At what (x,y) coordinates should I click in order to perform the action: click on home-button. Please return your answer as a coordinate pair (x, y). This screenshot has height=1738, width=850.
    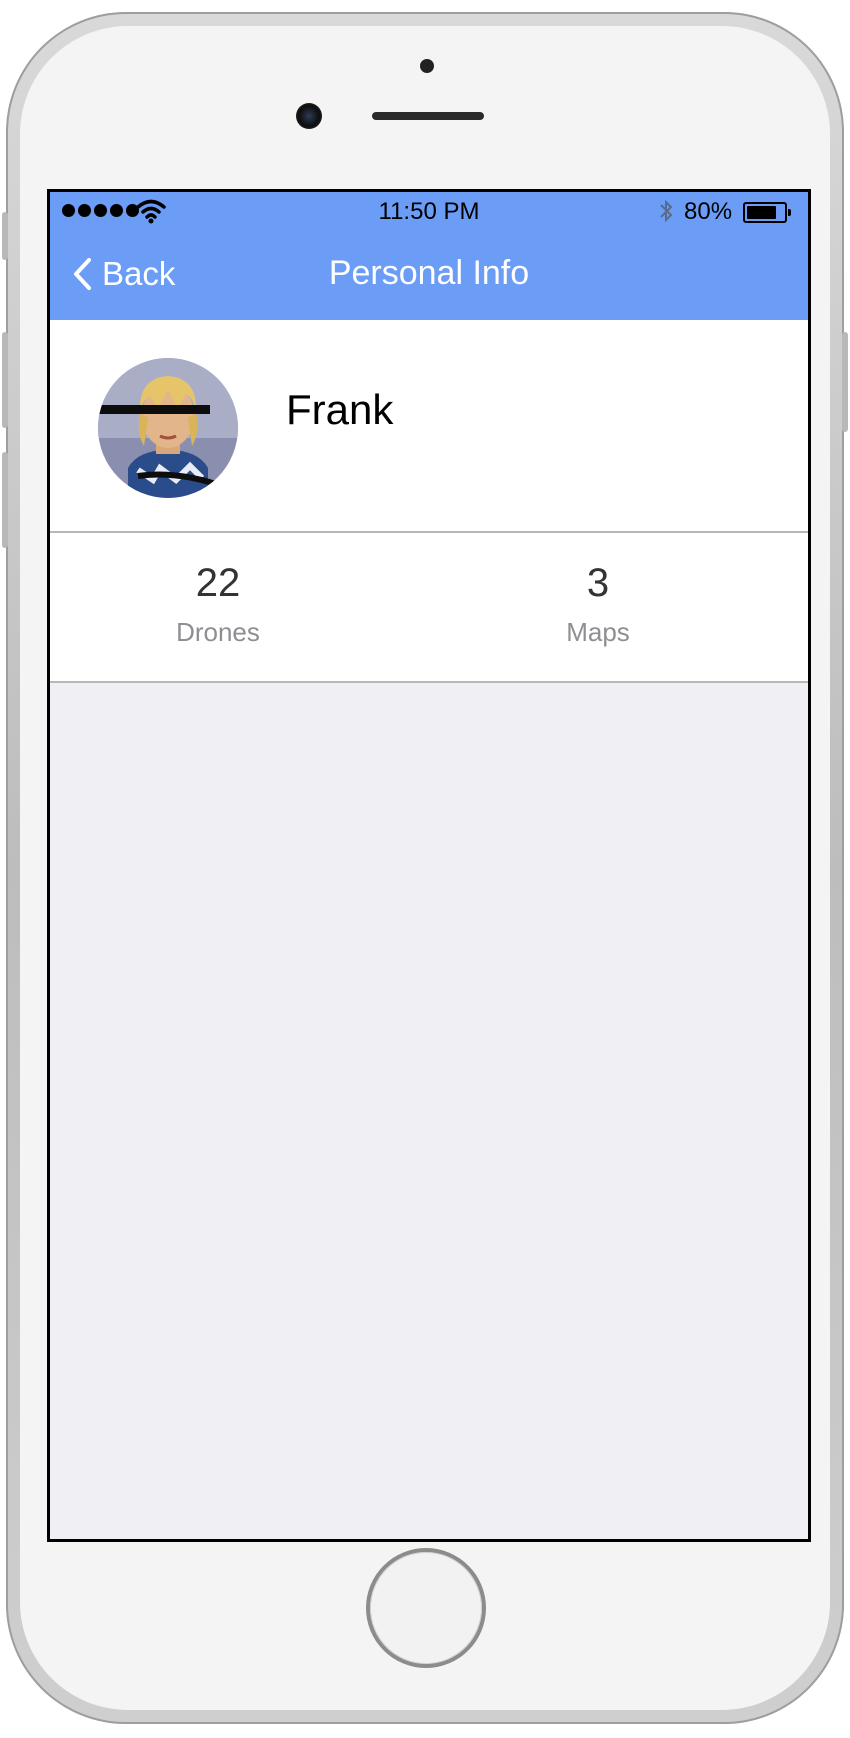
    Looking at the image, I should click on (426, 1608).